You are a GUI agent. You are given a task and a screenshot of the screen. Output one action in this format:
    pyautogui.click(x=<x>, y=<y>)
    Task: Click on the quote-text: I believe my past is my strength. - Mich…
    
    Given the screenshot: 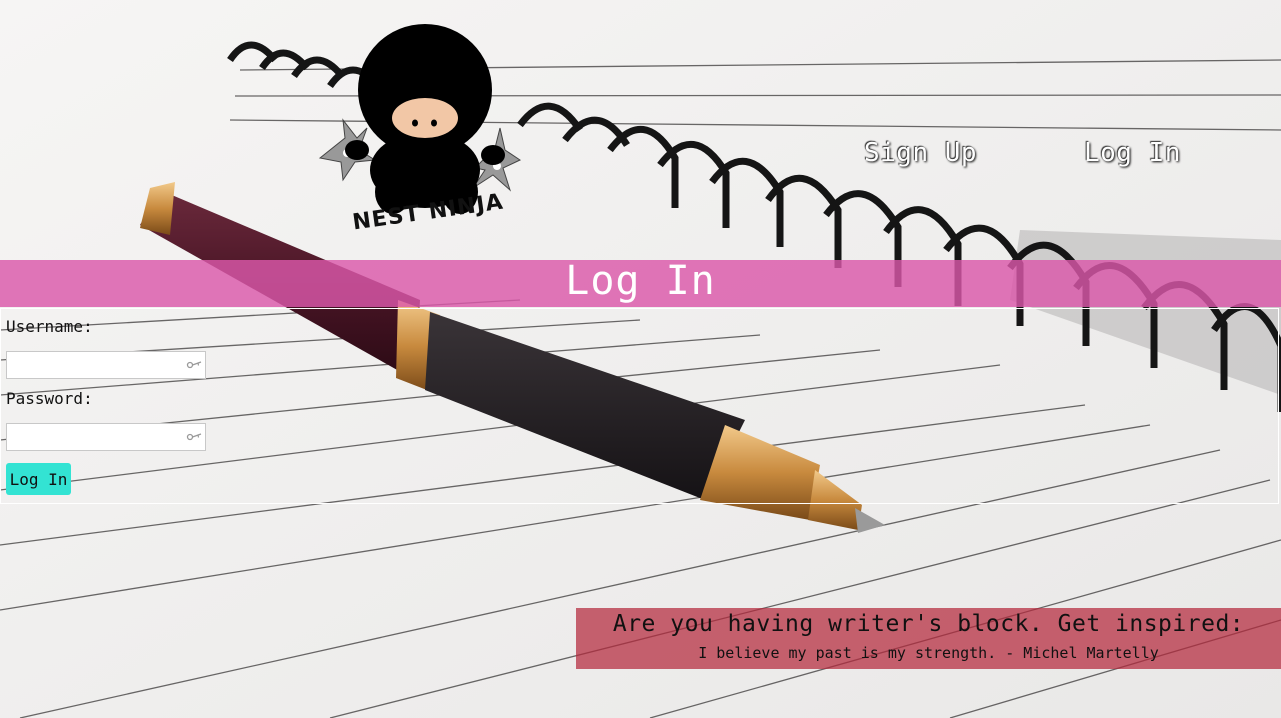 What is the action you would take?
    pyautogui.click(x=928, y=653)
    